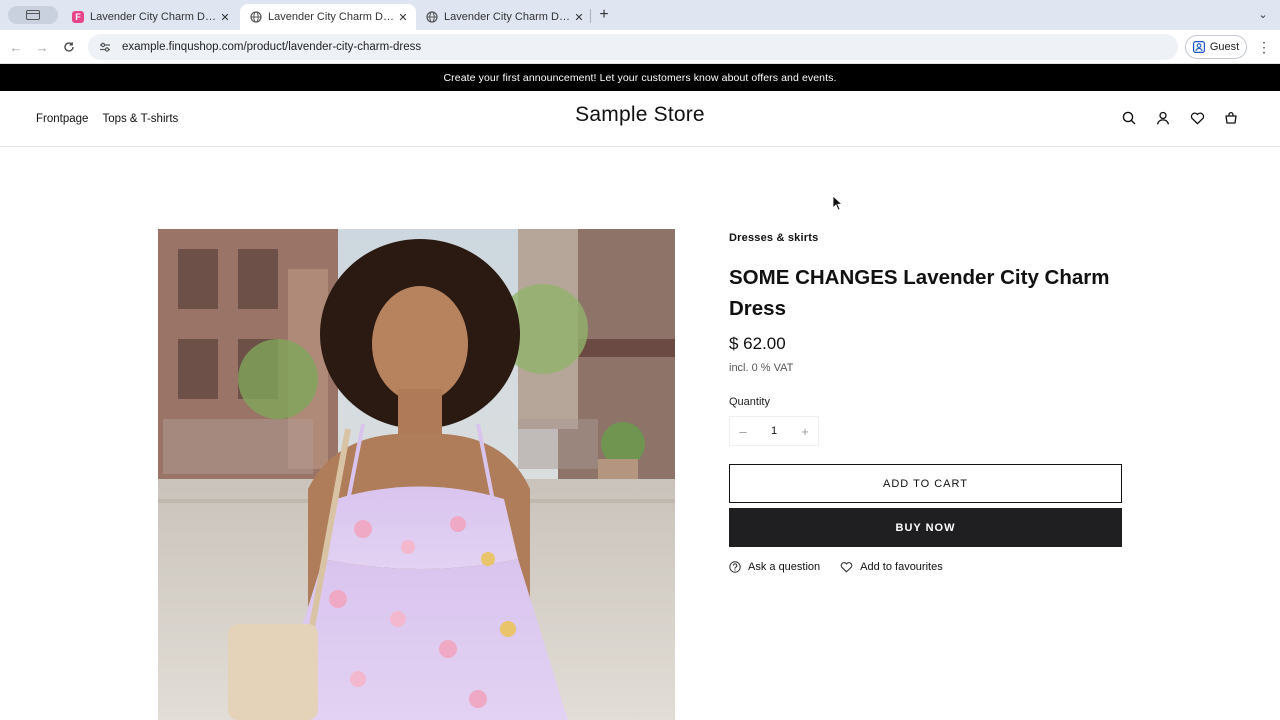 This screenshot has height=720, width=1280. What do you see at coordinates (69, 47) in the screenshot?
I see `reload-icon` at bounding box center [69, 47].